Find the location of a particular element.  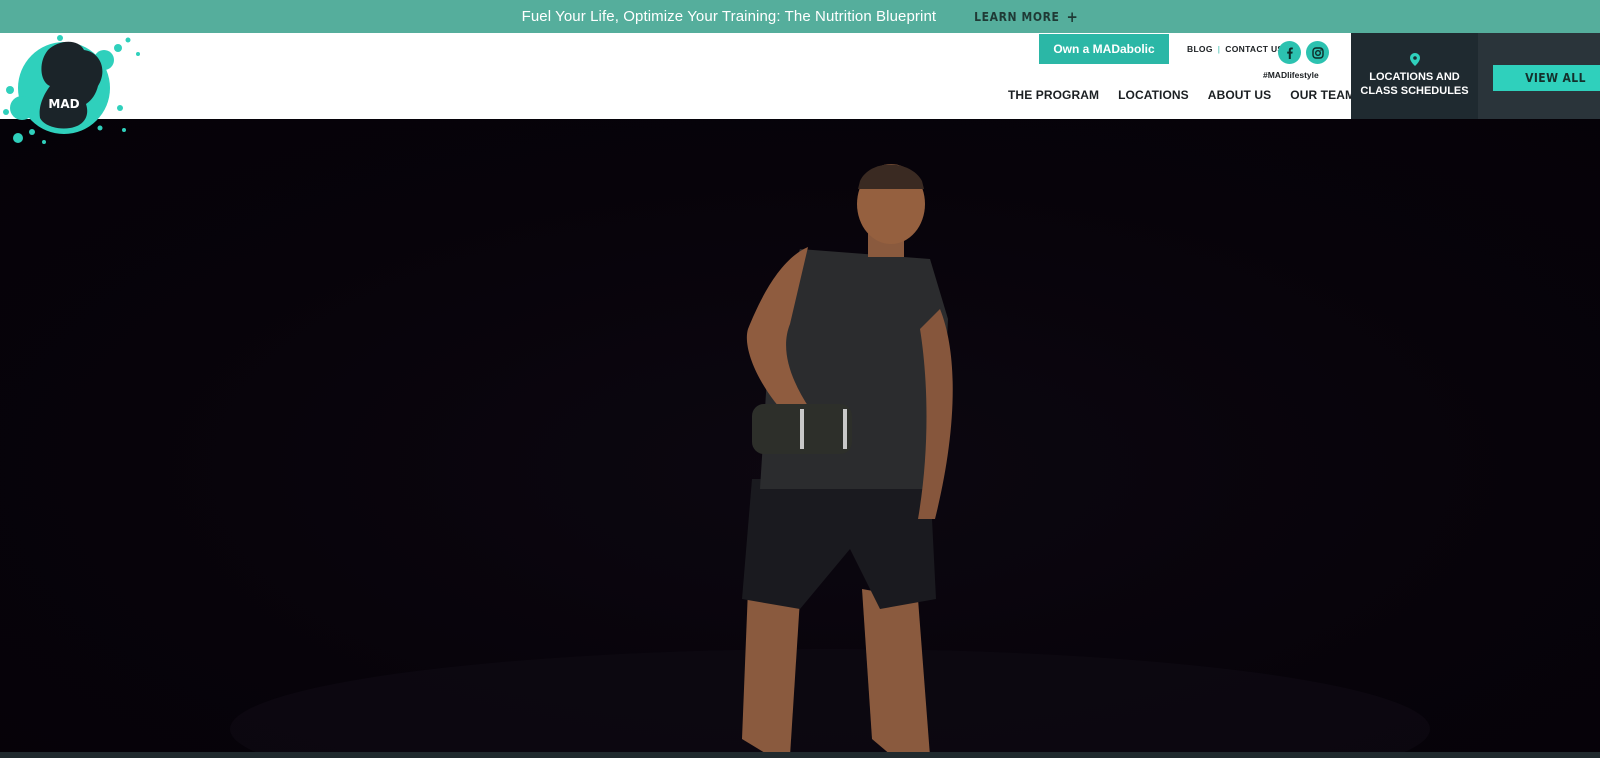

instagram-icon is located at coordinates (1317, 52).